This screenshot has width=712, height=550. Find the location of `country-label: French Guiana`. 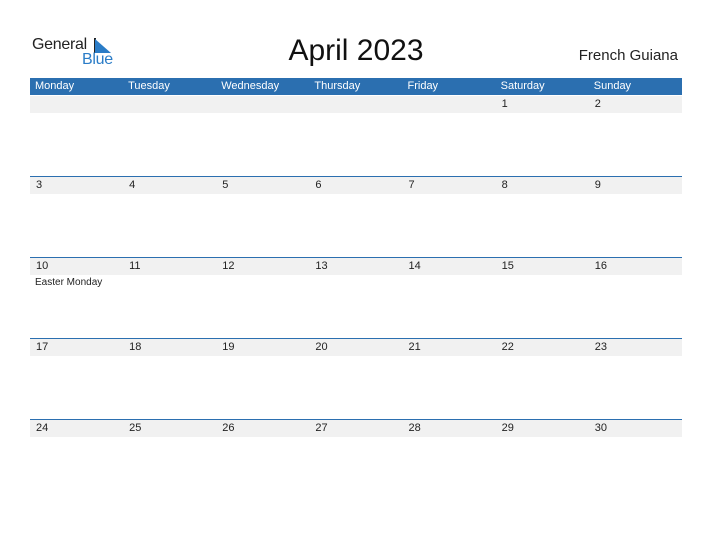

country-label: French Guiana is located at coordinates (628, 55).